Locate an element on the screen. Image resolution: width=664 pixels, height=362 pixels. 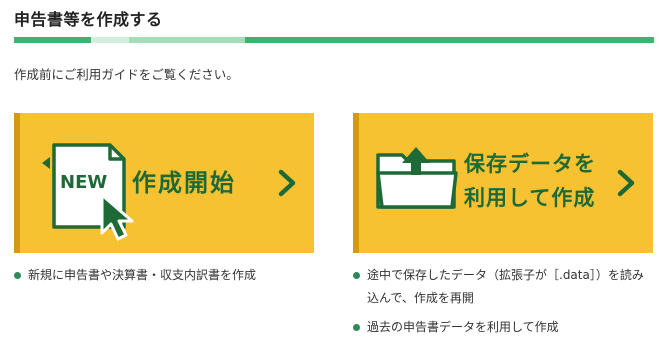
new-document-cursor-icon: NEW is located at coordinates (88, 192).